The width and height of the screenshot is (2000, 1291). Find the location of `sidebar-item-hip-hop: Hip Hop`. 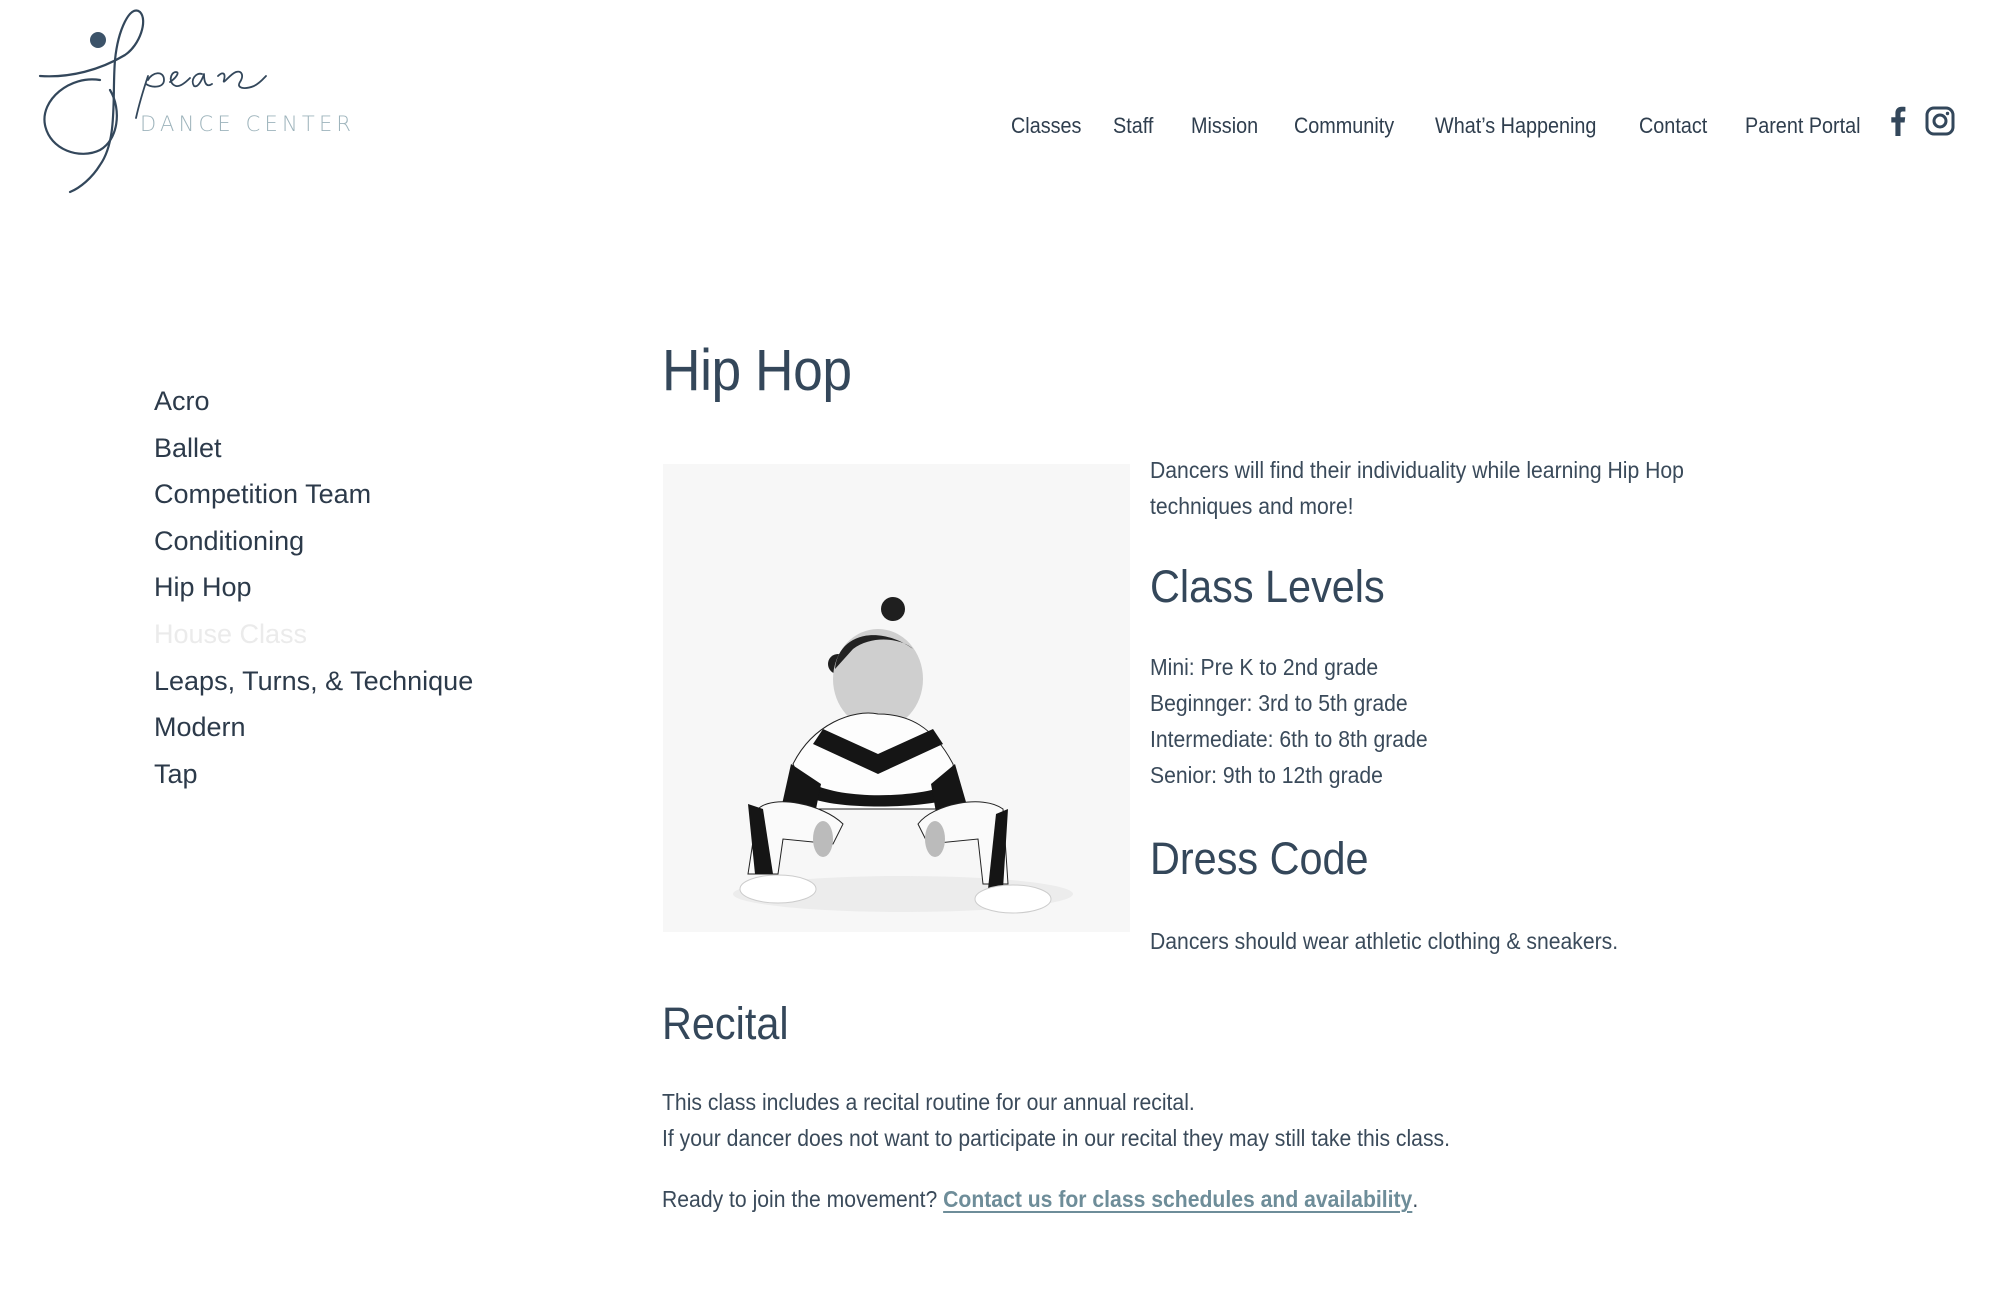

sidebar-item-hip-hop: Hip Hop is located at coordinates (313, 587).